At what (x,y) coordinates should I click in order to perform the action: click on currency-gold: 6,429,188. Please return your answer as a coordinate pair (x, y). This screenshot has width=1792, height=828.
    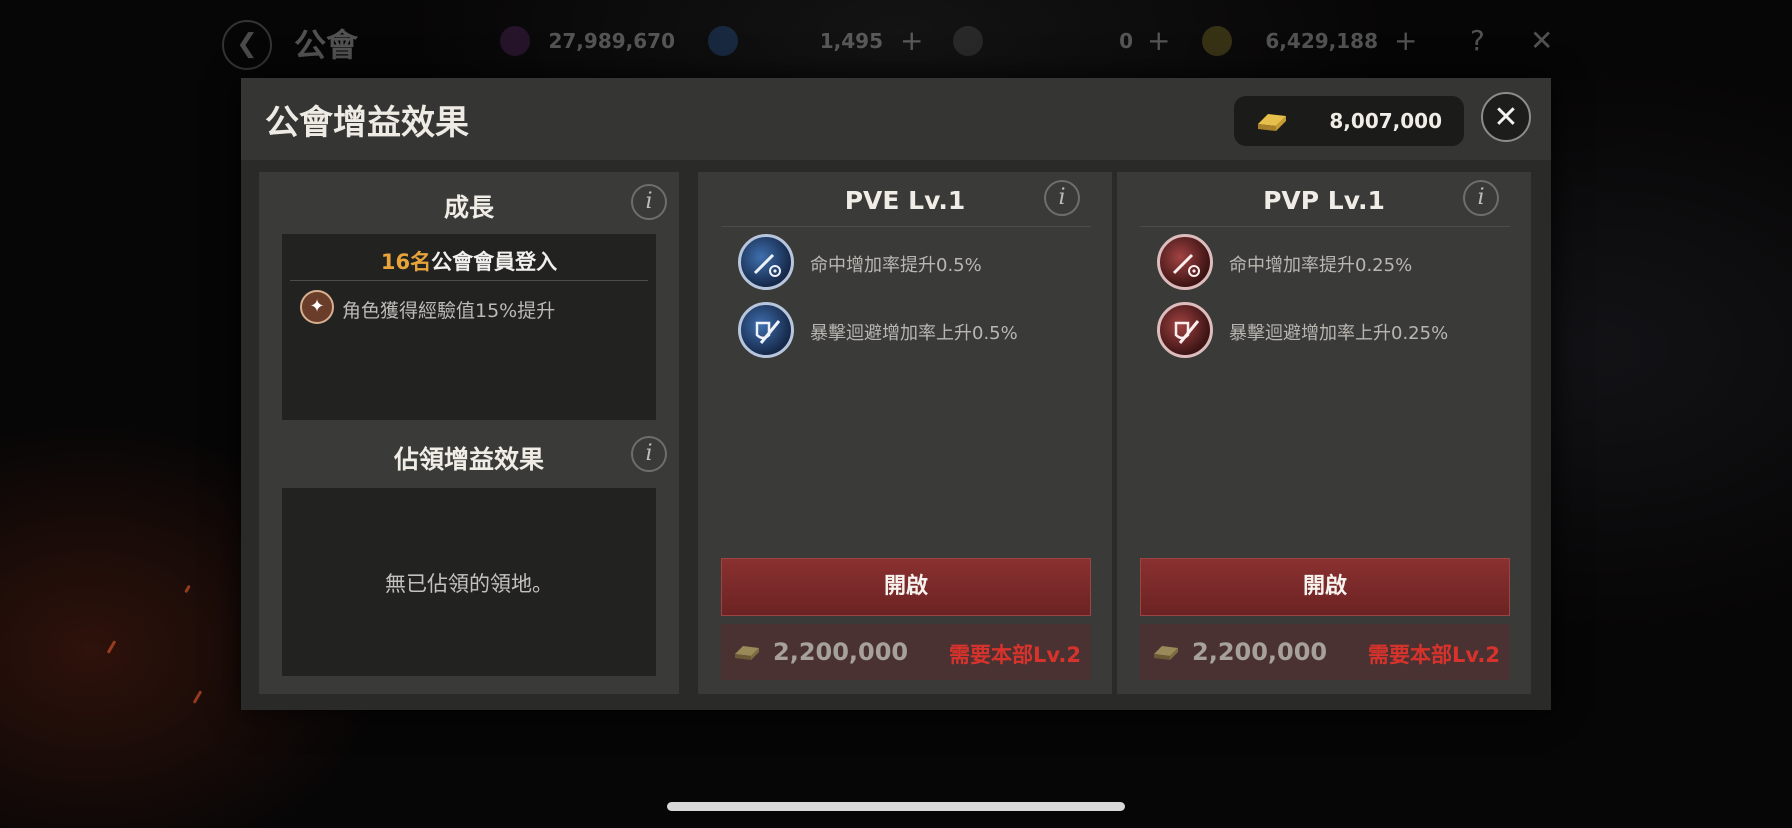
    Looking at the image, I should click on (1290, 41).